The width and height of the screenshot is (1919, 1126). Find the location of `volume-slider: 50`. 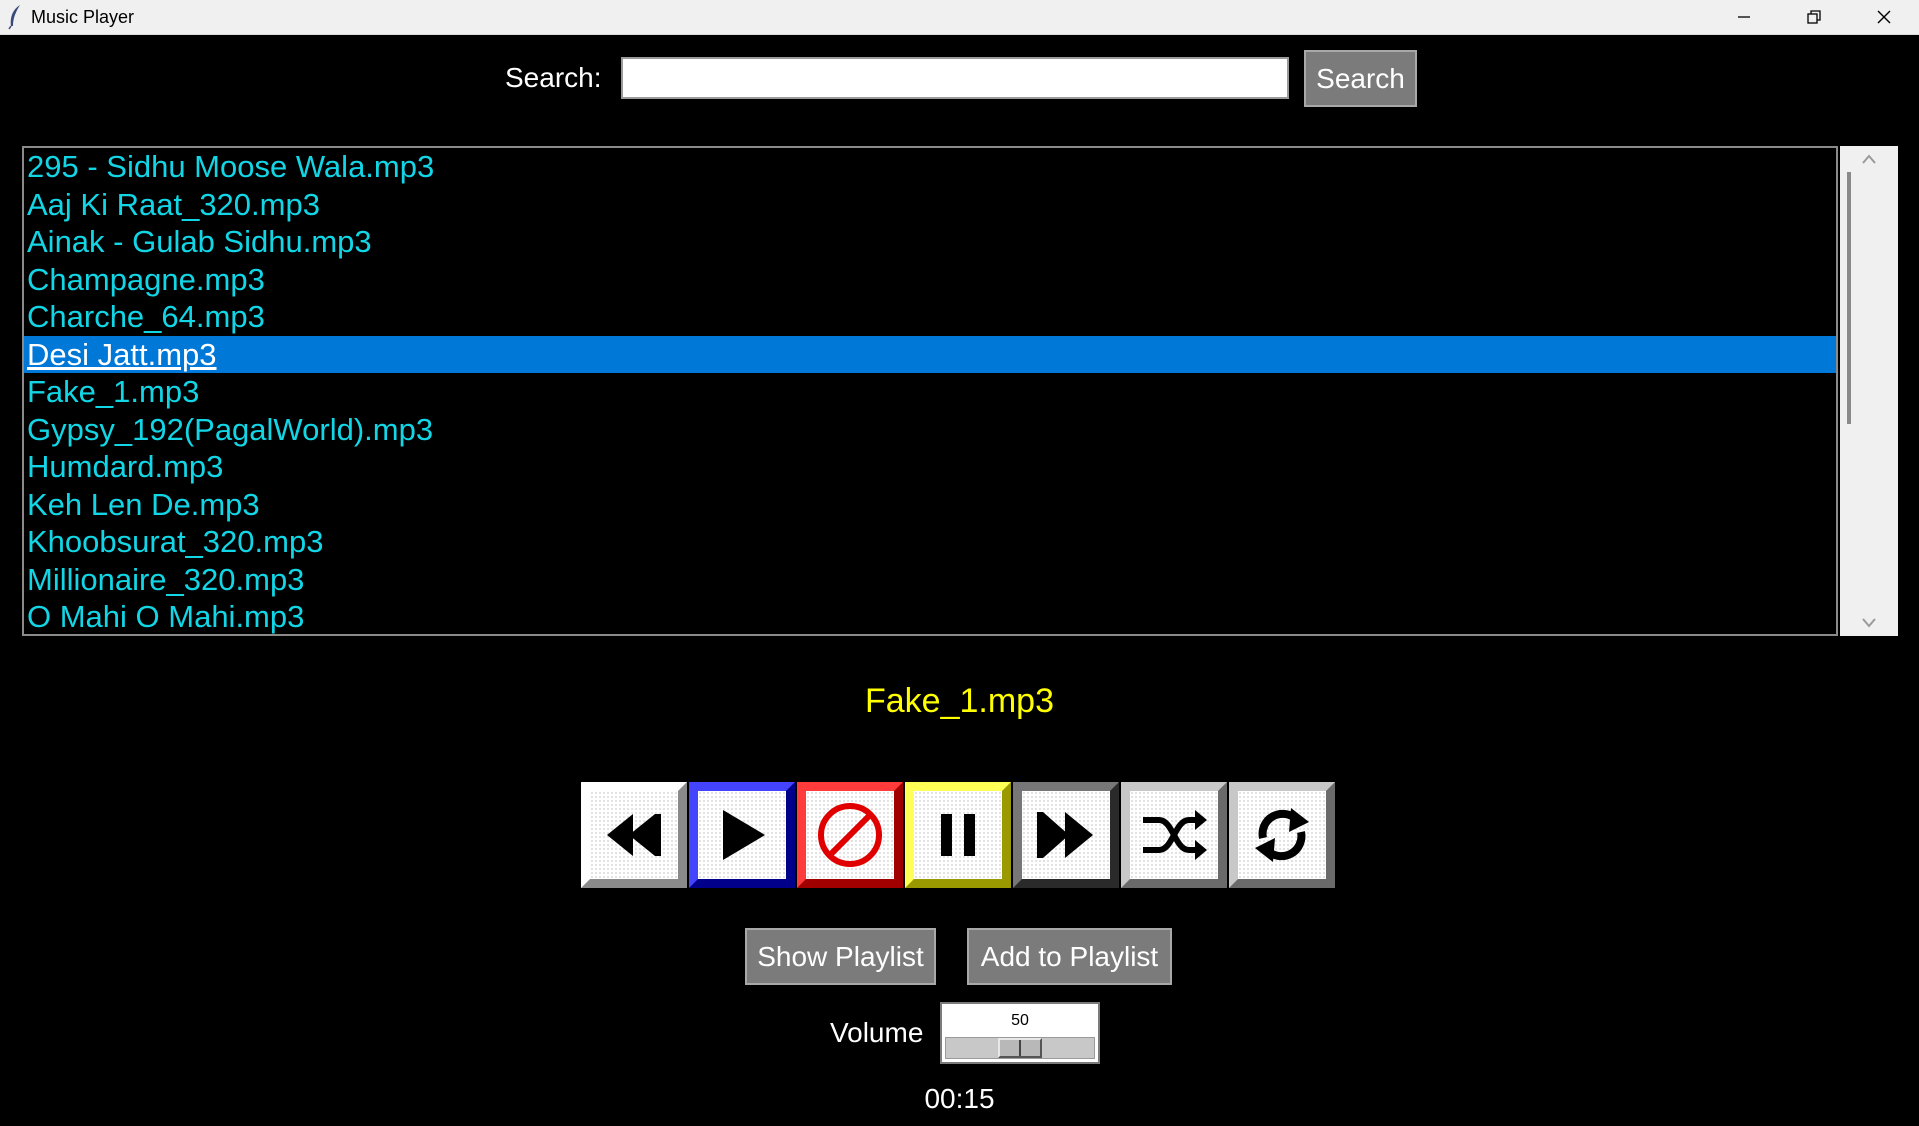

volume-slider: 50 is located at coordinates (1020, 1033).